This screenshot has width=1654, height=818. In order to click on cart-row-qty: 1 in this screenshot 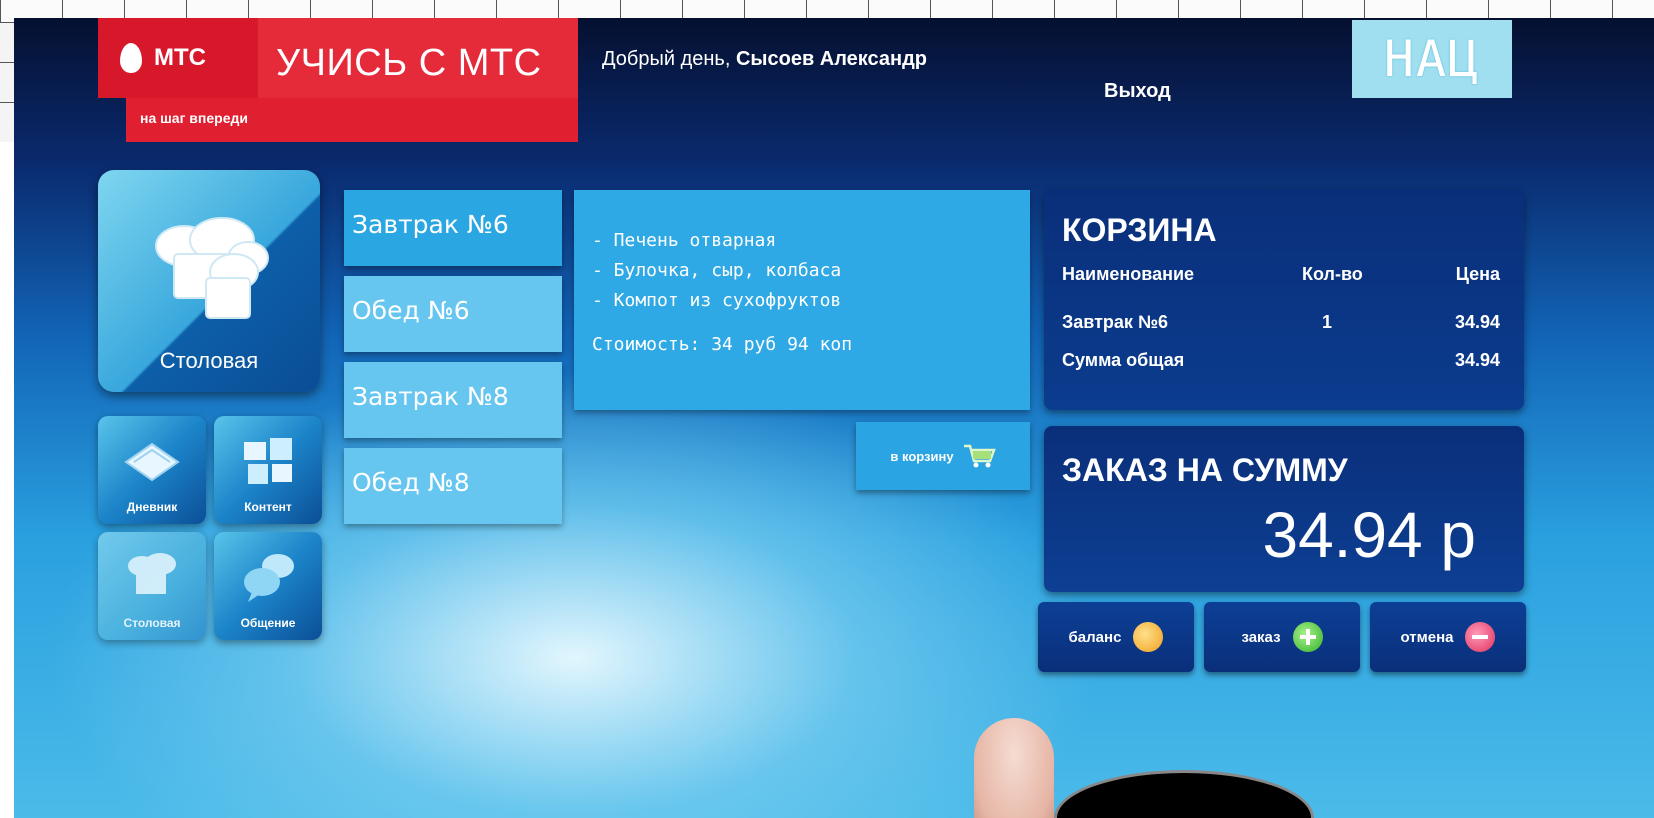, I will do `click(1327, 322)`.